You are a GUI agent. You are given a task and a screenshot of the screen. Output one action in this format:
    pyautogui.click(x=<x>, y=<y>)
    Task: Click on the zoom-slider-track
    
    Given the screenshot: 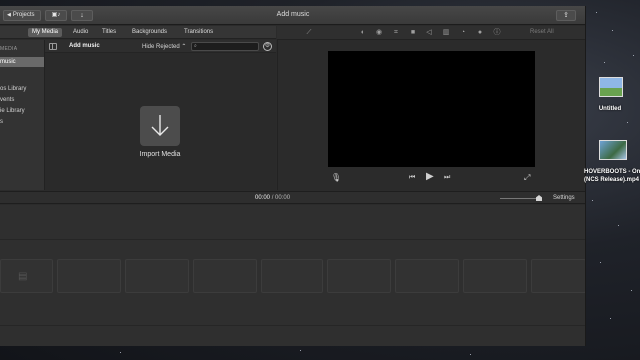 What is the action you would take?
    pyautogui.click(x=521, y=198)
    